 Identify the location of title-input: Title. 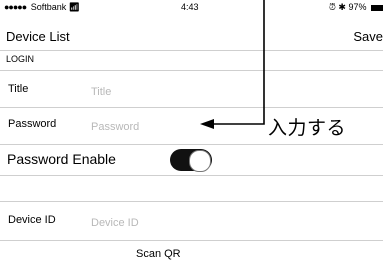
(101, 92).